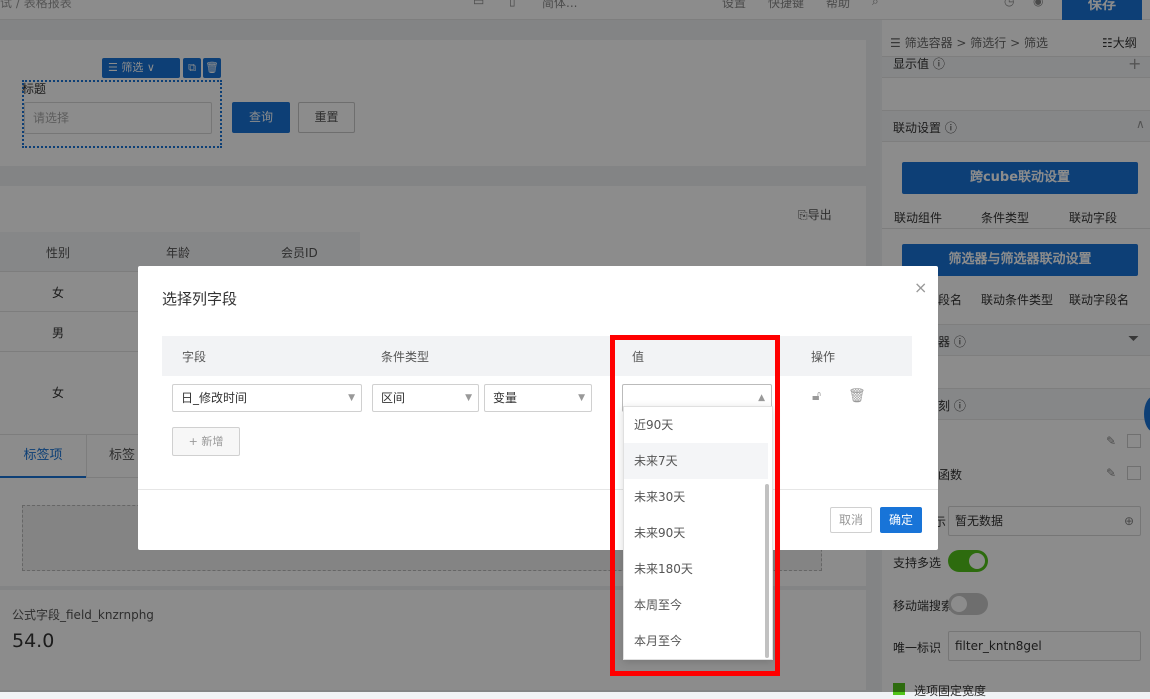  I want to click on dialog-table-header, so click(537, 356).